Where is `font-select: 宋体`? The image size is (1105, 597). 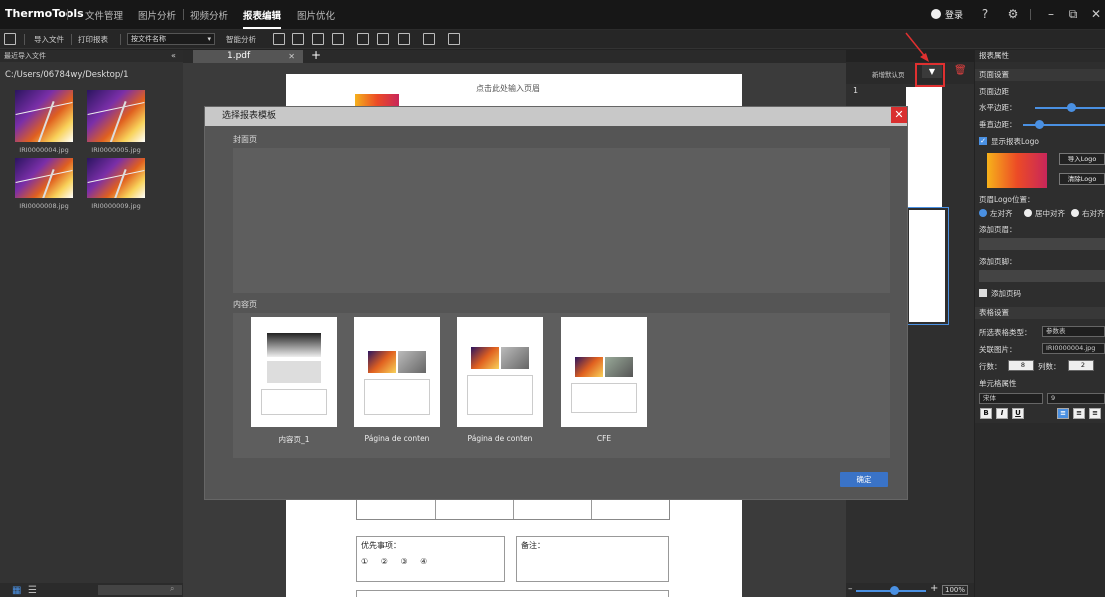 font-select: 宋体 is located at coordinates (1011, 398).